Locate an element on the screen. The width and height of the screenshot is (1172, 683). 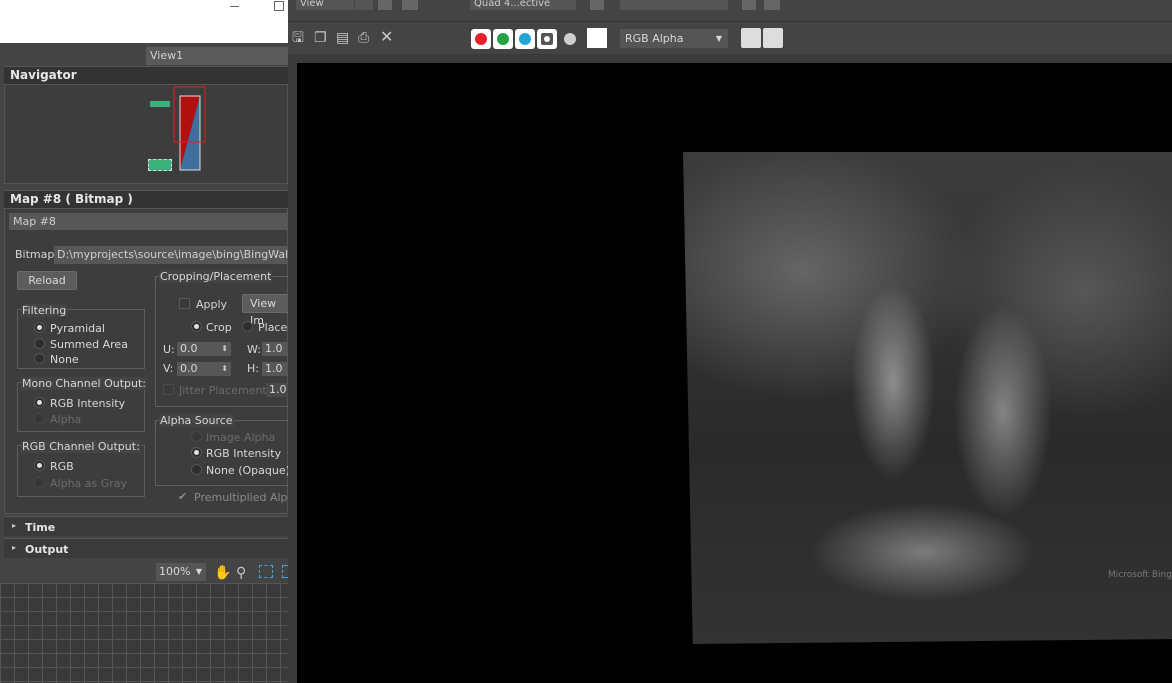
clone-icon: ▤ is located at coordinates (342, 38).